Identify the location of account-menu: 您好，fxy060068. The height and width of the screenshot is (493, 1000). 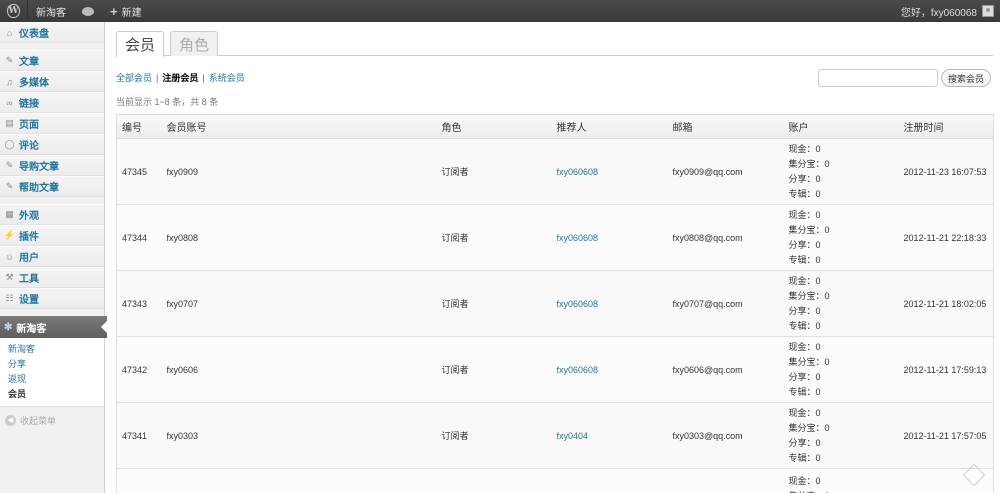
(950, 11).